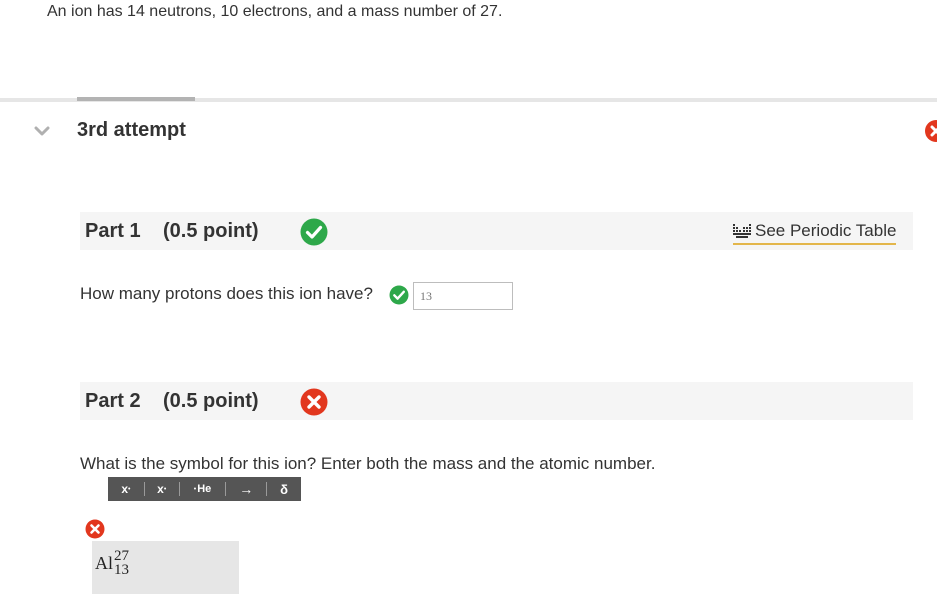 This screenshot has width=937, height=601. I want to click on periodic-table-icon, so click(742, 231).